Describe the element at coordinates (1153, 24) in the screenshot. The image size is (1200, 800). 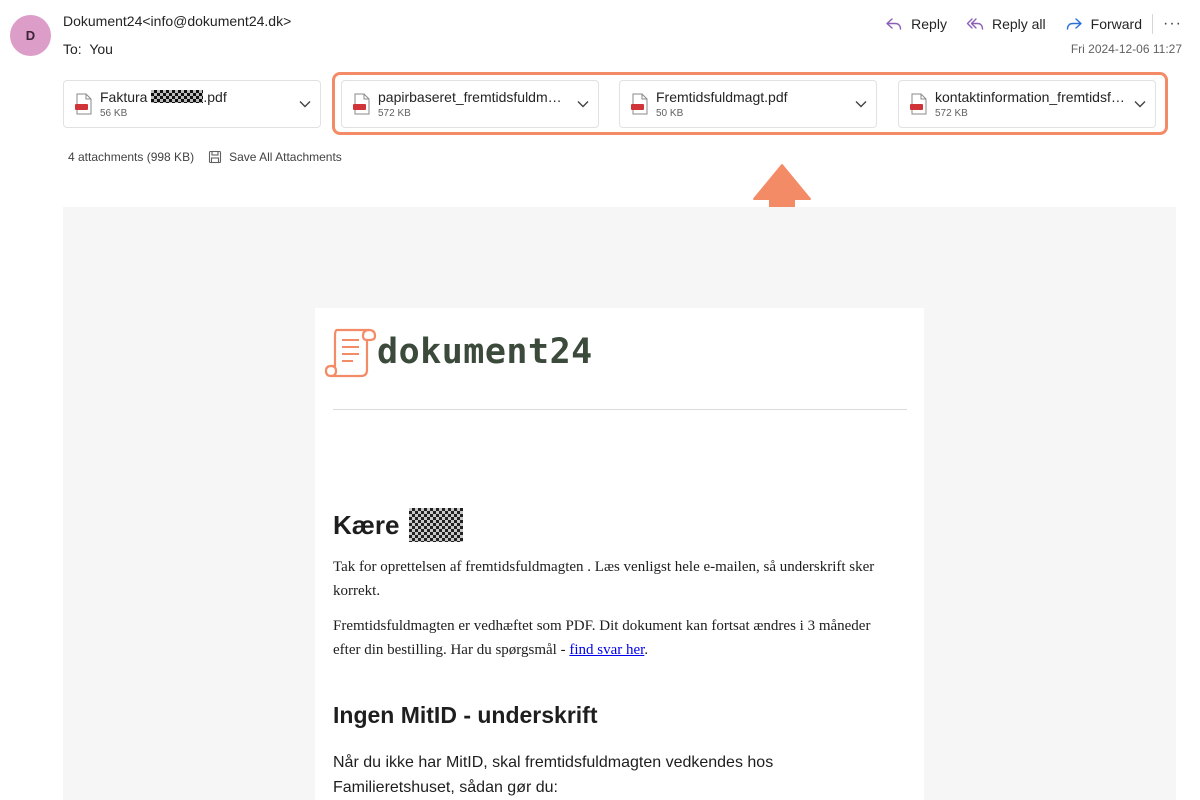
I see `action-divider` at that location.